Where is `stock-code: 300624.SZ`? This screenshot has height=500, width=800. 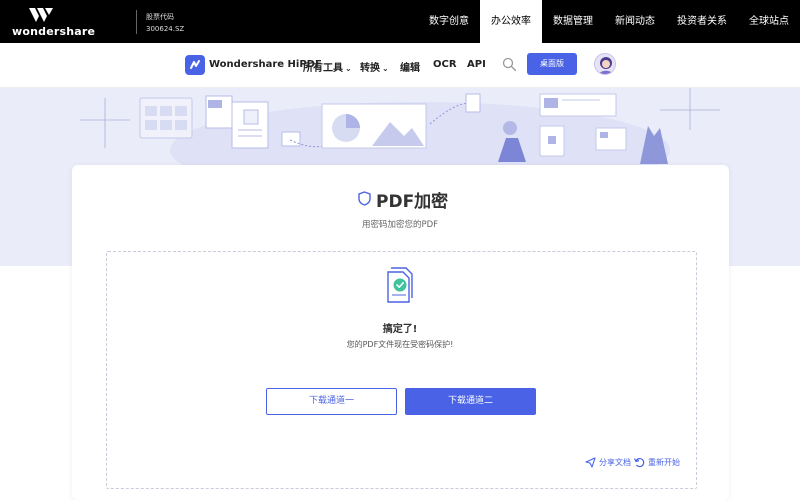 stock-code: 300624.SZ is located at coordinates (165, 29).